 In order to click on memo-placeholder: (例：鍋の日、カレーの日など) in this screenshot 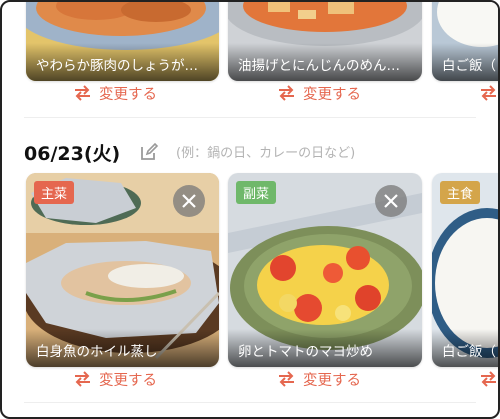, I will do `click(265, 151)`.